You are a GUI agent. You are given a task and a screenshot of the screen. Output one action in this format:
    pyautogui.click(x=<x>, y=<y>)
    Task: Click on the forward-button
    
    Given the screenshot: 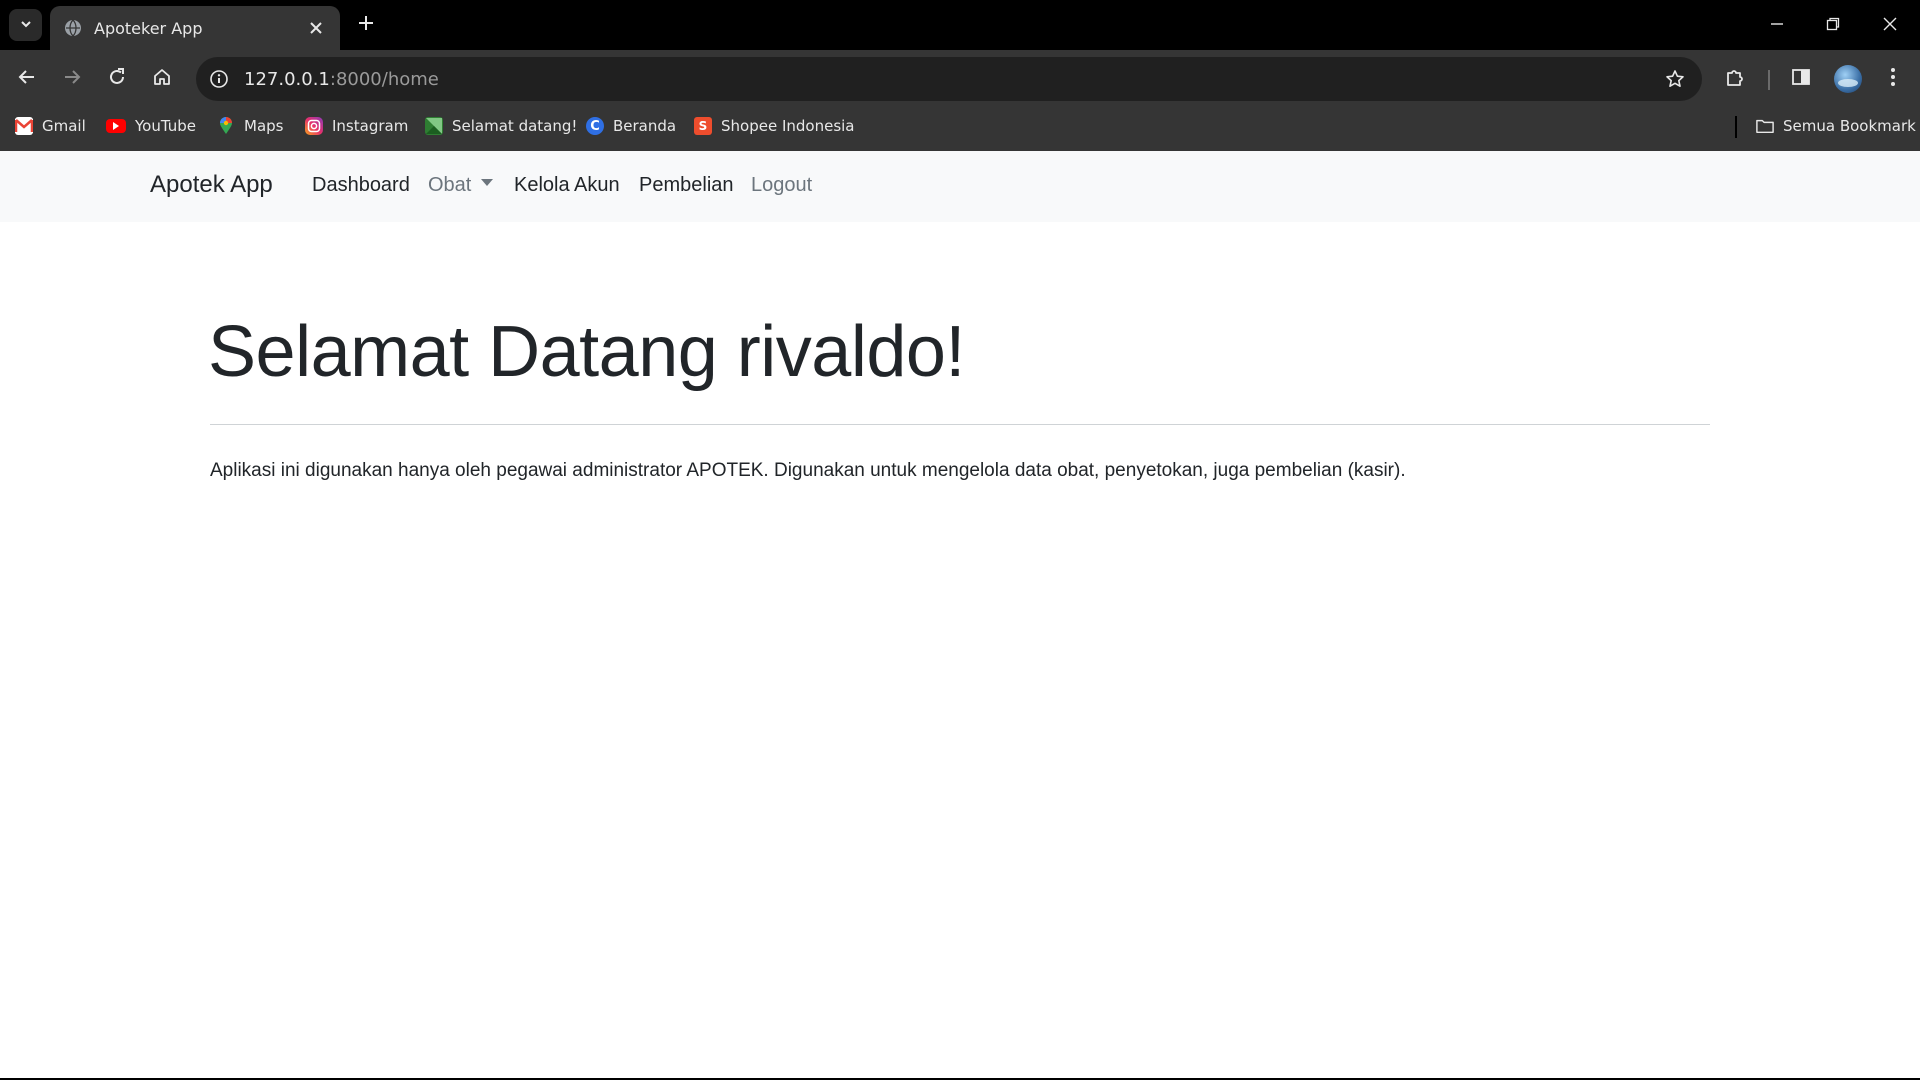 What is the action you would take?
    pyautogui.click(x=72, y=79)
    